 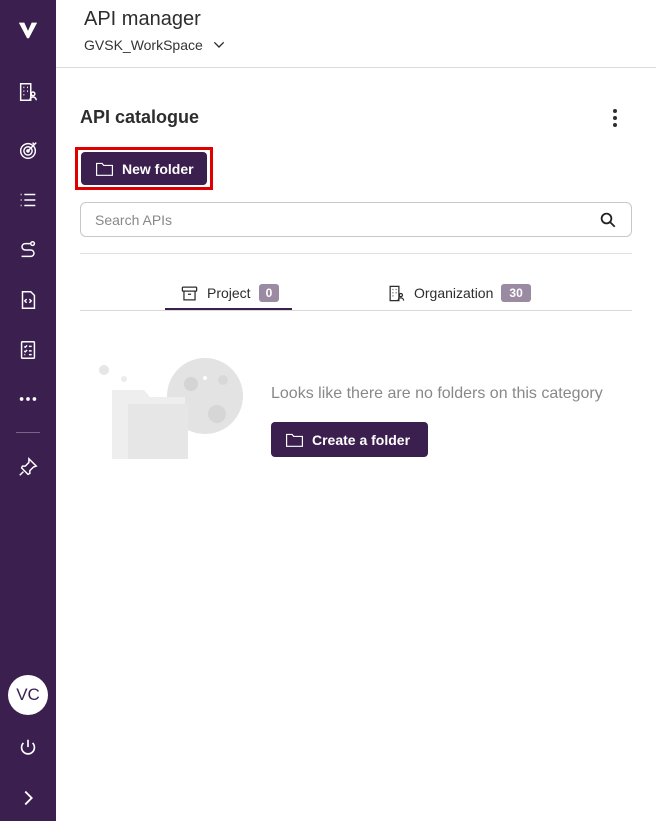 What do you see at coordinates (454, 293) in the screenshot?
I see `tab-label: Organization` at bounding box center [454, 293].